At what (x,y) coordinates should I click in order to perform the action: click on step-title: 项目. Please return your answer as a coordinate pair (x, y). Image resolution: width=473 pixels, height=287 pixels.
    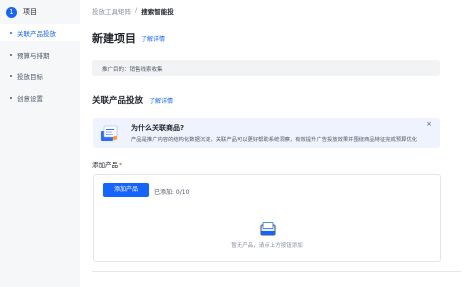
    Looking at the image, I should click on (30, 12).